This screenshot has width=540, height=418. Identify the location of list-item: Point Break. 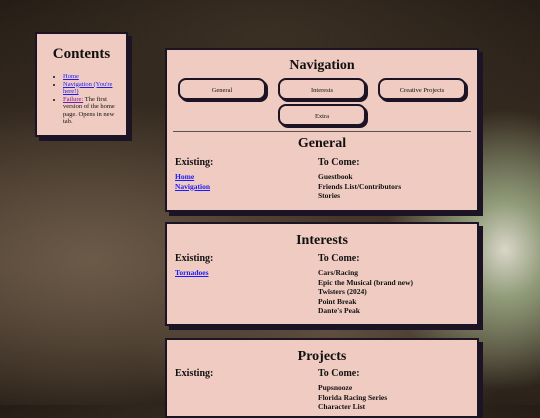
(337, 301).